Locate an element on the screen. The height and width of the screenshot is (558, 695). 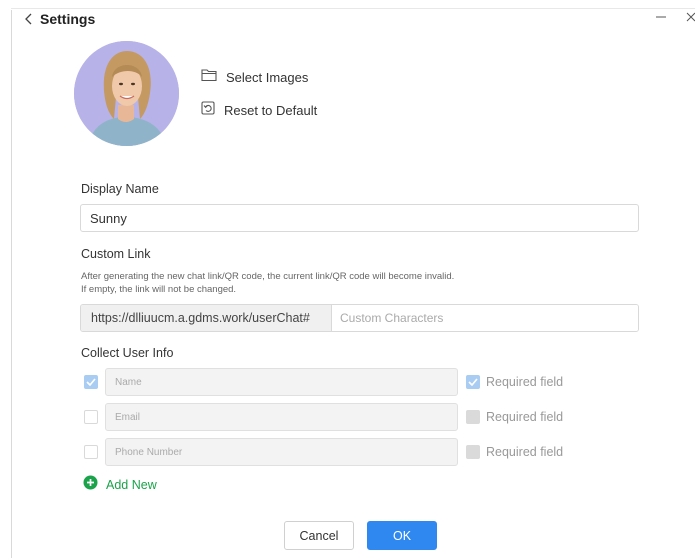
avatar is located at coordinates (126, 93).